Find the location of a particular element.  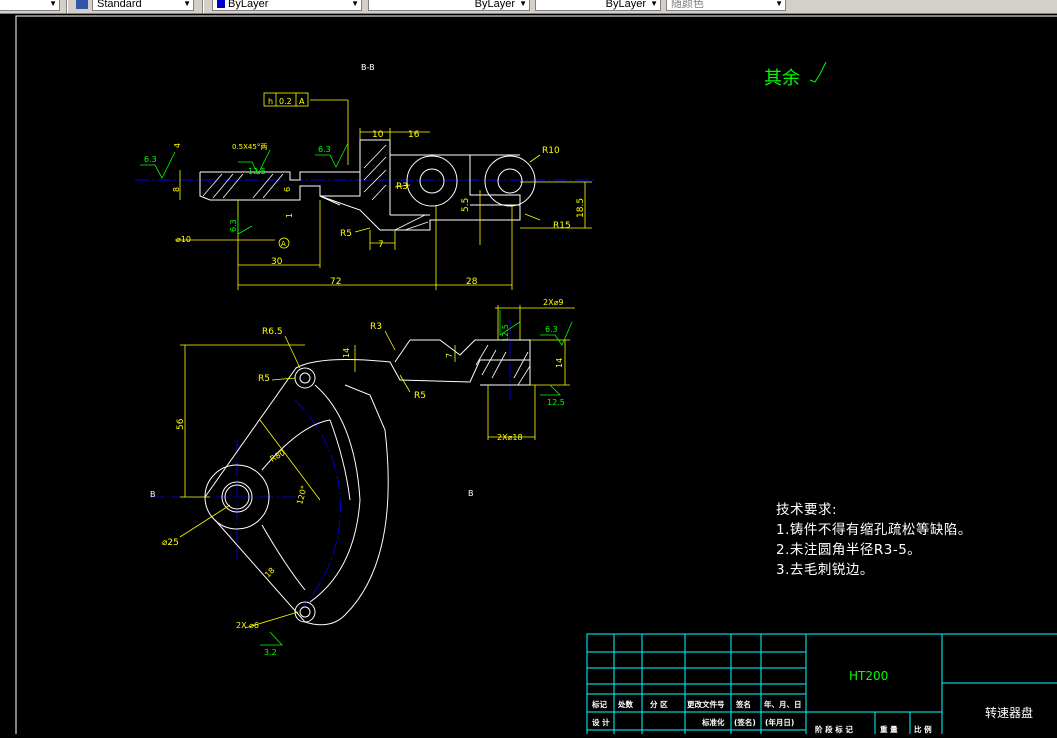

dim-r10: R10 is located at coordinates (551, 151).